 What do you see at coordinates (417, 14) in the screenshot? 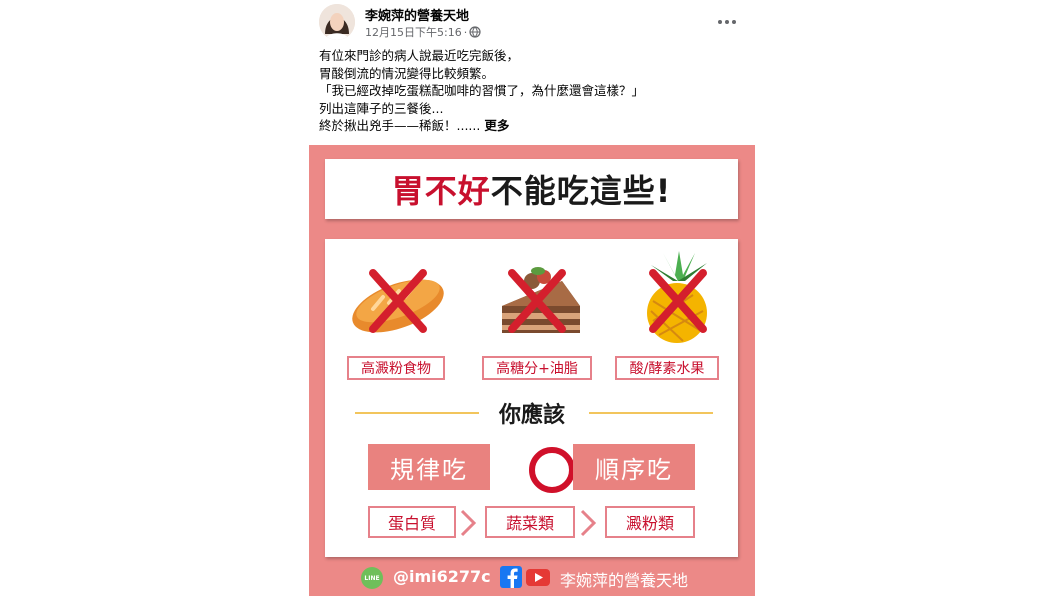
I see `page-name-link: 李婉萍的營養天地` at bounding box center [417, 14].